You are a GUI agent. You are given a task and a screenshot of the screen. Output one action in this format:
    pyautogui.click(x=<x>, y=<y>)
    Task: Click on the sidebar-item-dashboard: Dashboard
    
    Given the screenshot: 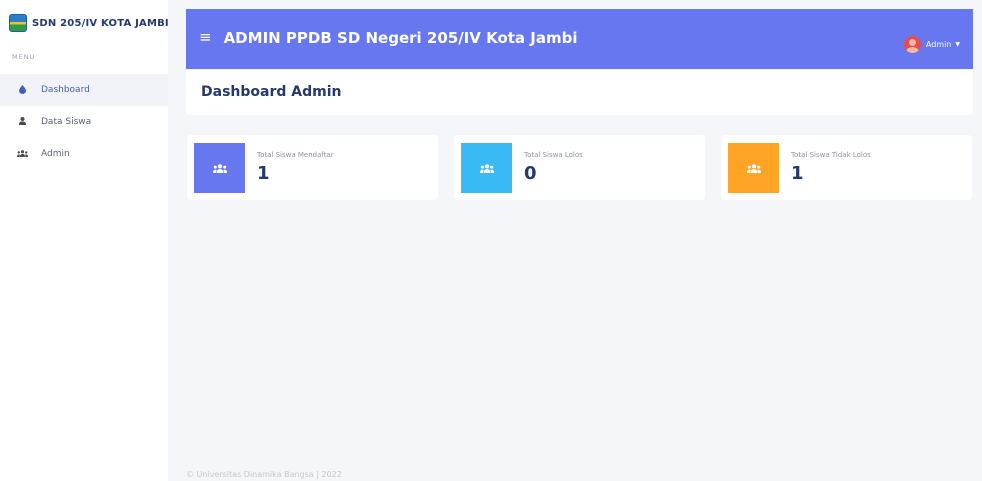 What is the action you would take?
    pyautogui.click(x=84, y=90)
    